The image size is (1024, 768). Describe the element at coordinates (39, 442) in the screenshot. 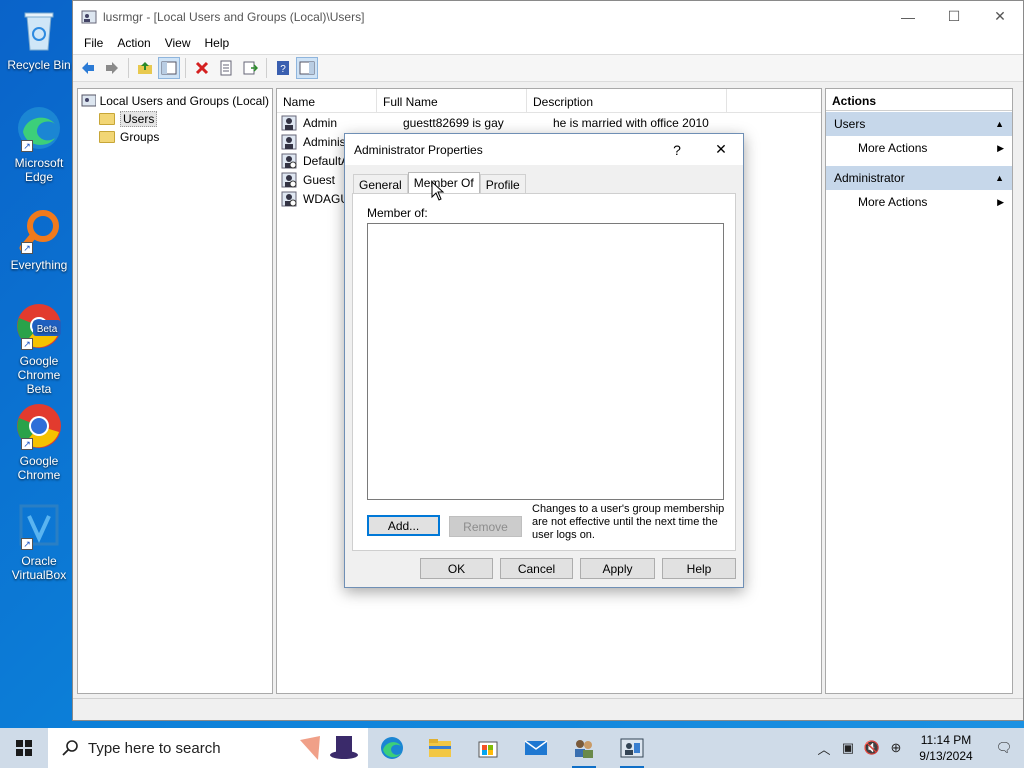

I see `desktop-icon-chrome: ↗ Google Chrome` at that location.